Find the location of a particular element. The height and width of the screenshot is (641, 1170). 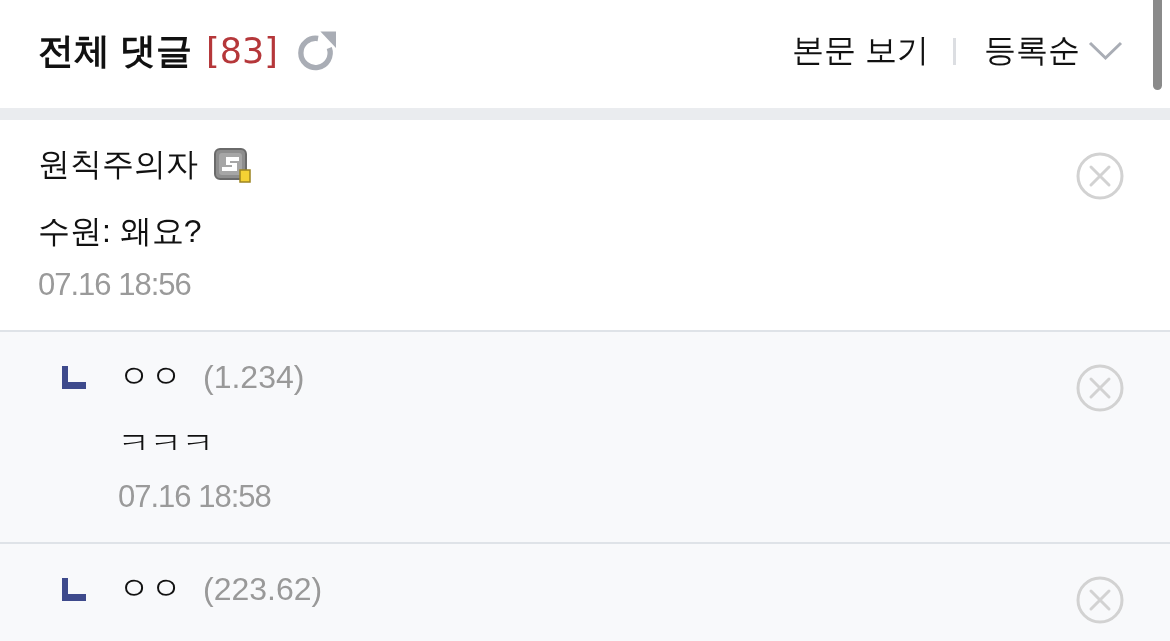

ip-address: (1.234) is located at coordinates (254, 377).